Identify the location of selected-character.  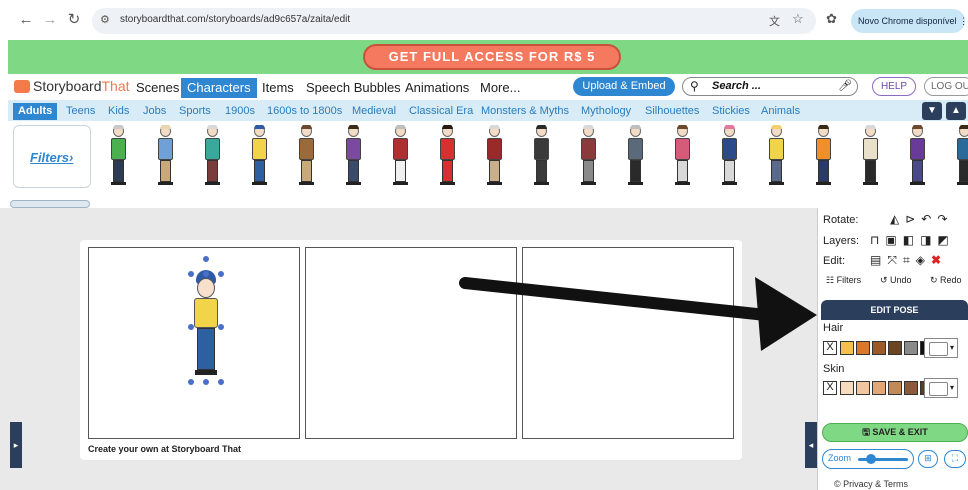
(206, 321).